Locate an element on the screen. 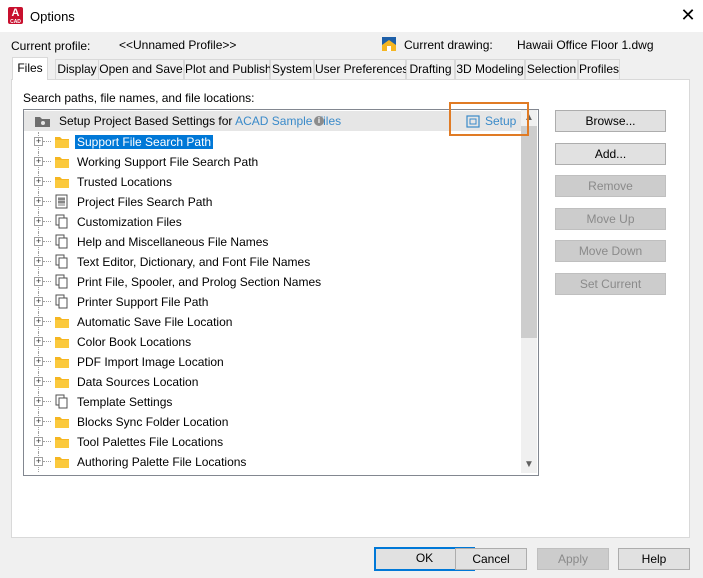 The height and width of the screenshot is (578, 703). tab-selection: Selection is located at coordinates (551, 69).